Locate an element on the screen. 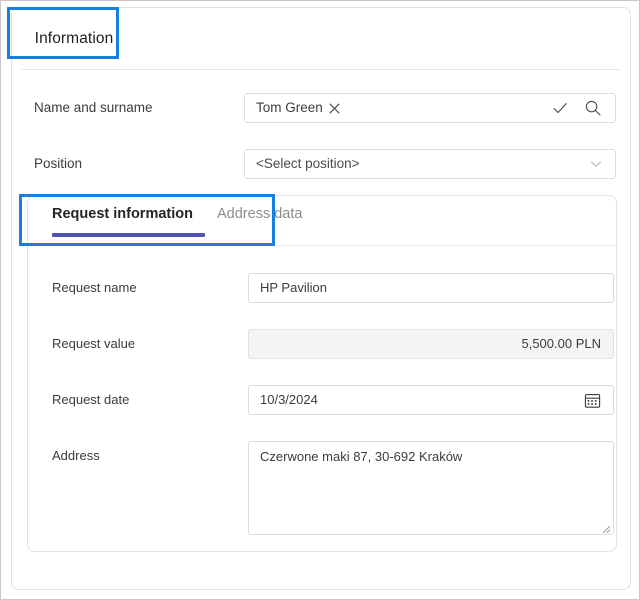 The image size is (640, 600). request-date-label: Request date is located at coordinates (91, 399).